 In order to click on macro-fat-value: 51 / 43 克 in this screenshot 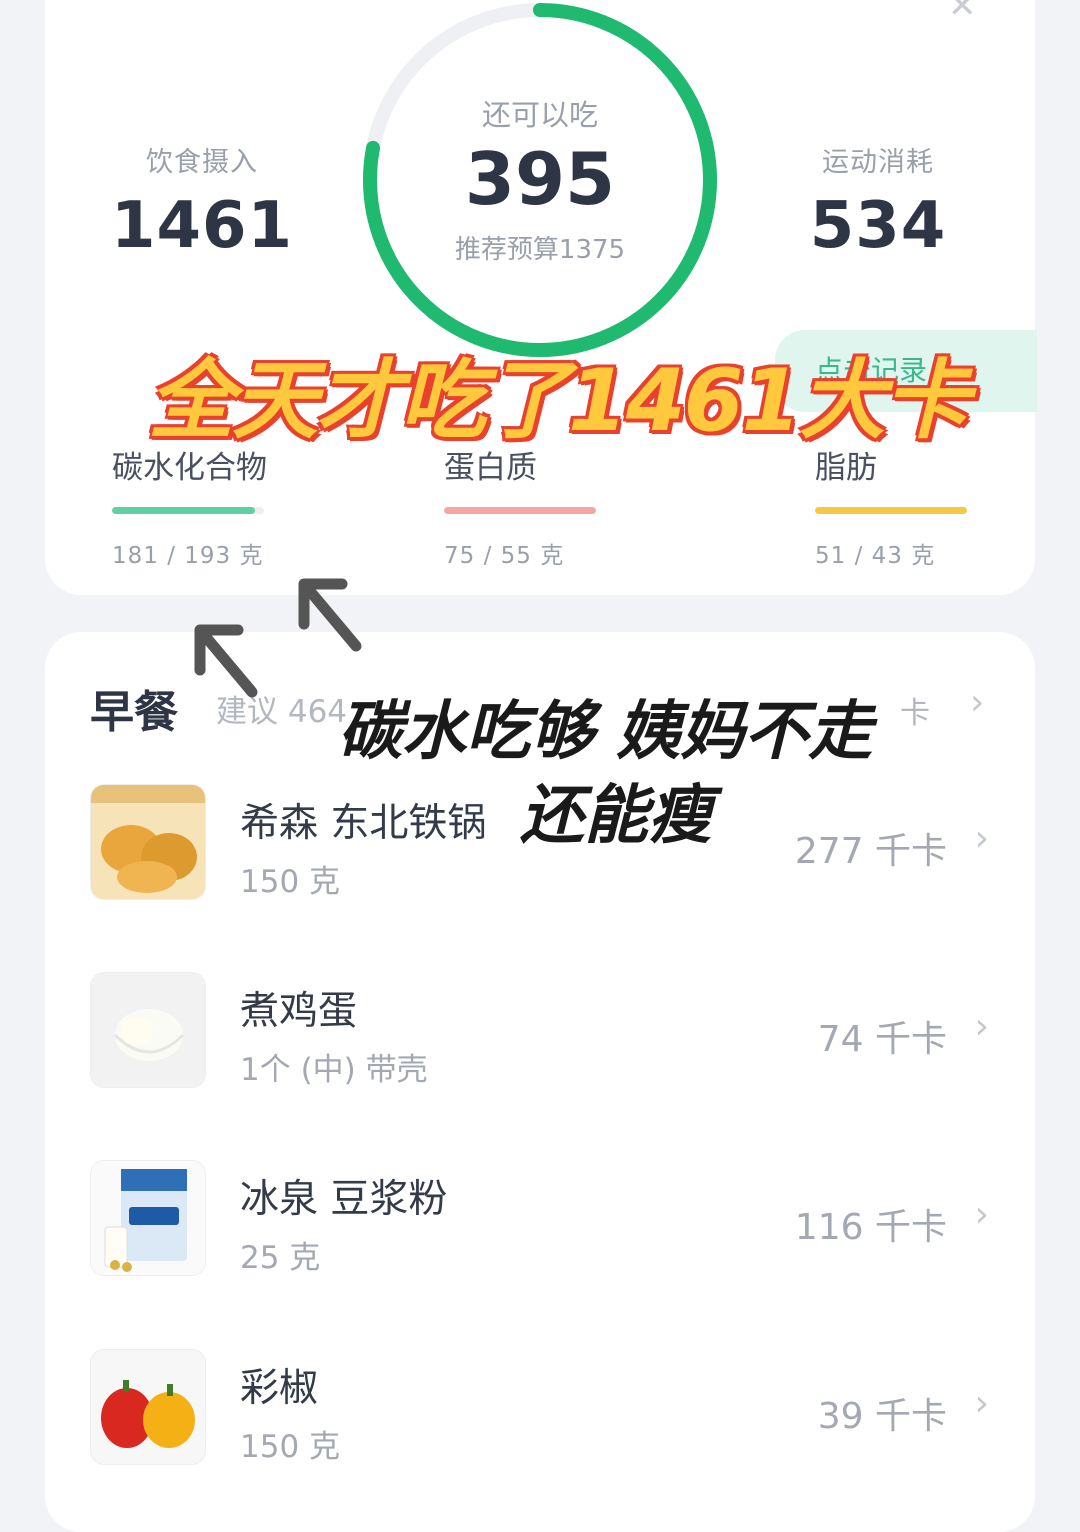, I will do `click(875, 556)`.